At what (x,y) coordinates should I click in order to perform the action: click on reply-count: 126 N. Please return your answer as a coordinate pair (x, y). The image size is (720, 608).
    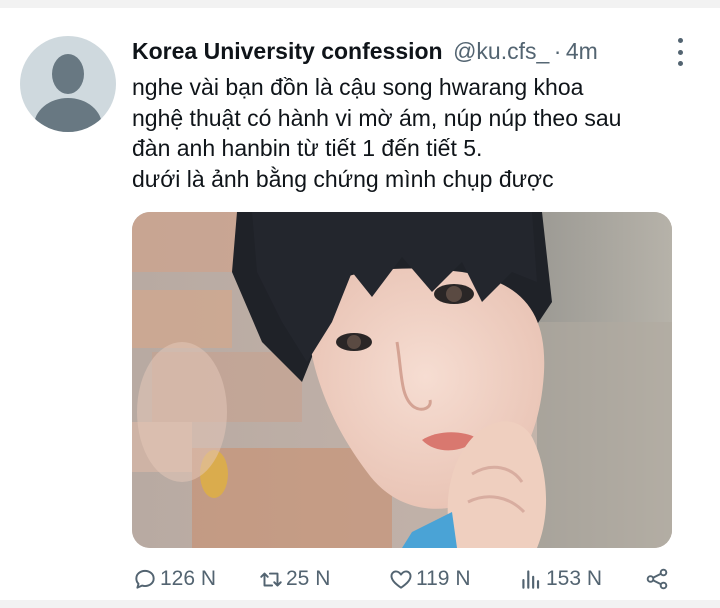
    Looking at the image, I should click on (188, 578).